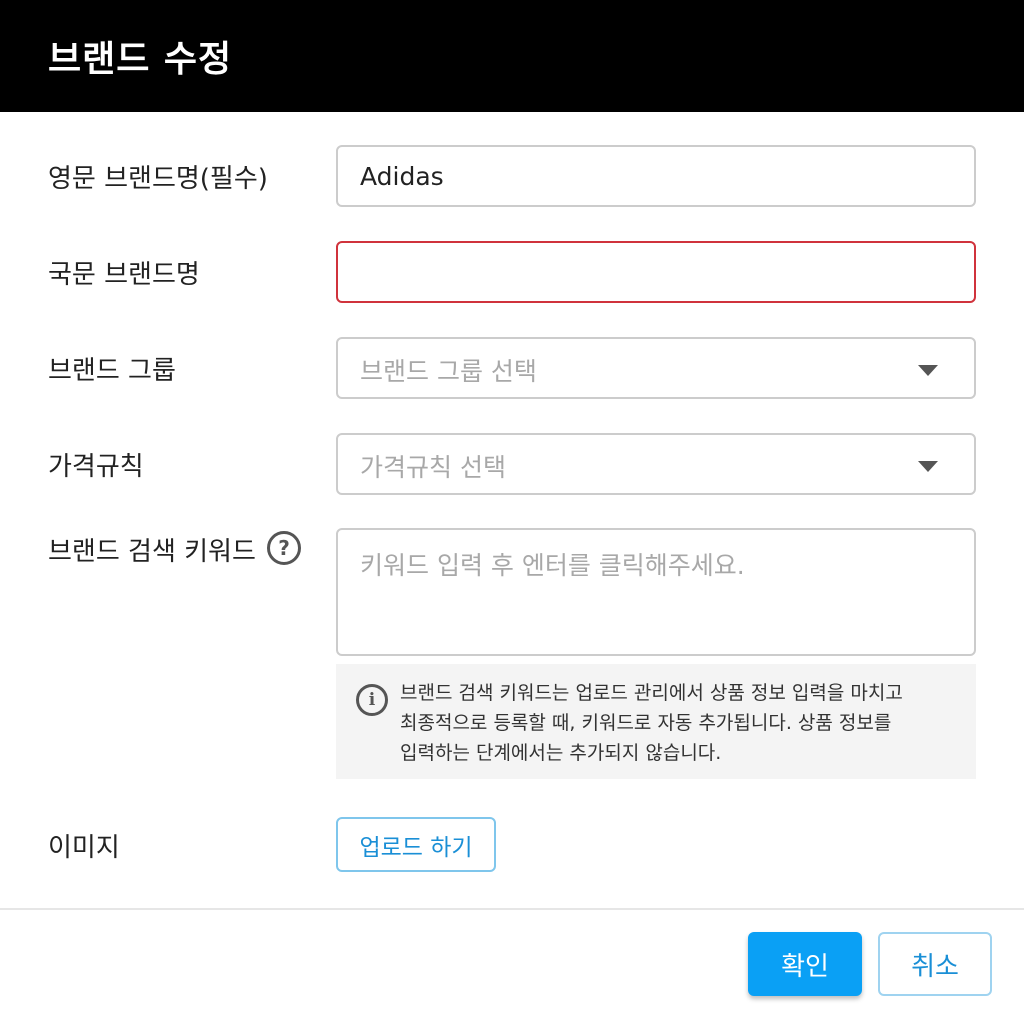  I want to click on english-name-input, so click(656, 176).